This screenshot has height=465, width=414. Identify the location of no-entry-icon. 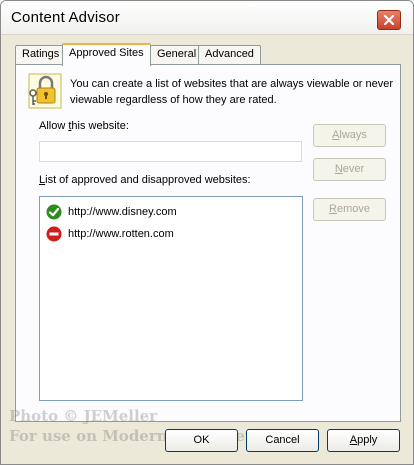
(54, 234).